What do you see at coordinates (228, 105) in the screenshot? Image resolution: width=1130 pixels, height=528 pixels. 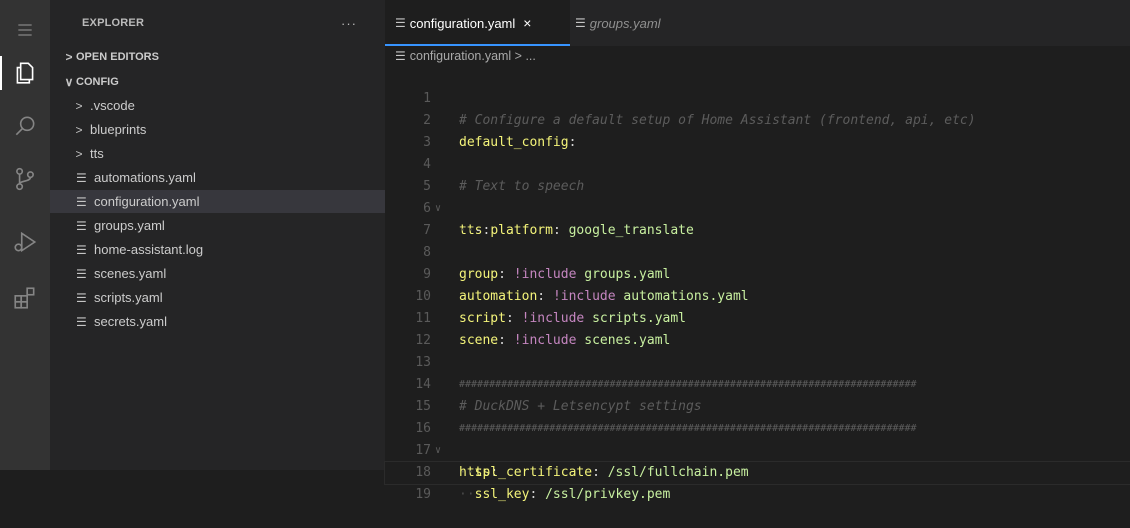 I see `tree-folder-vscode: > .vscode` at bounding box center [228, 105].